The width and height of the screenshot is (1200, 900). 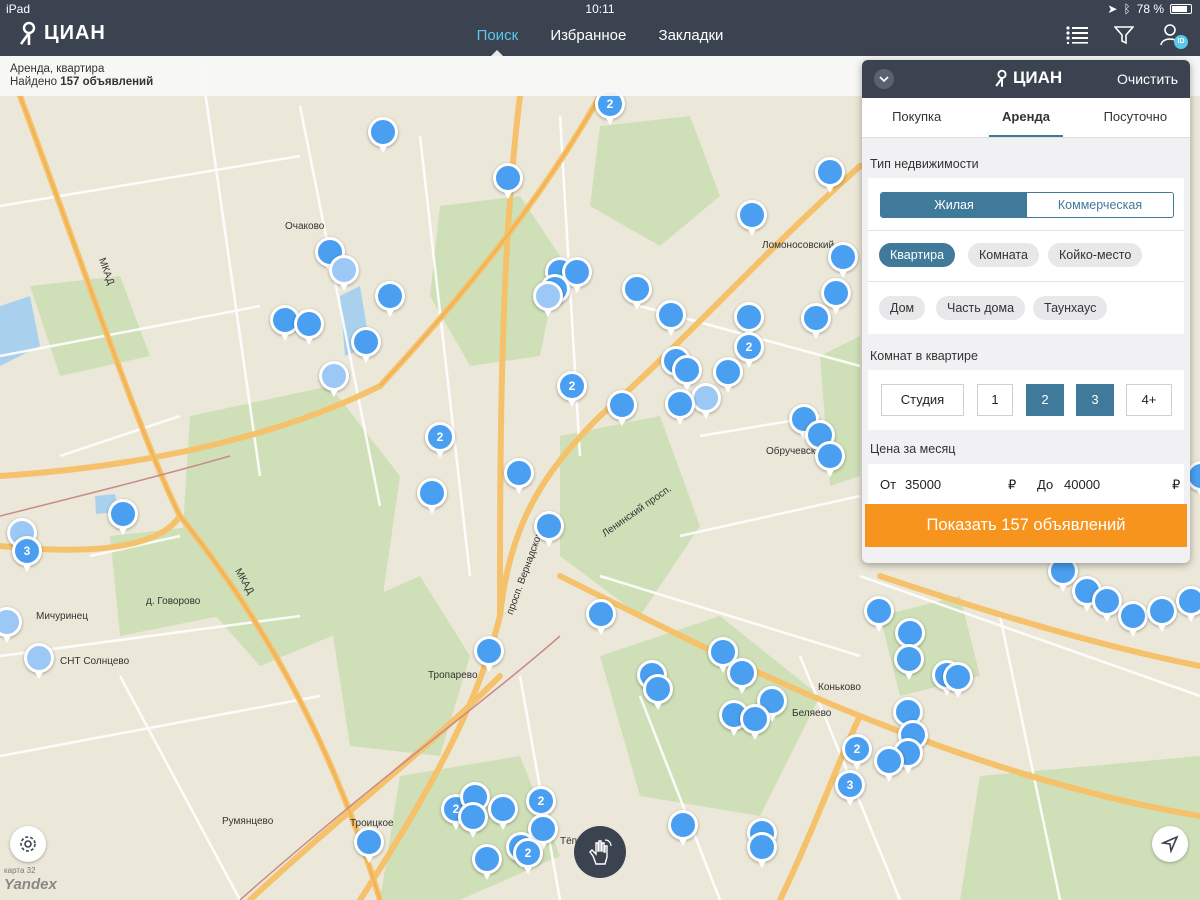 I want to click on map-scale-label: карта 32, so click(x=20, y=870).